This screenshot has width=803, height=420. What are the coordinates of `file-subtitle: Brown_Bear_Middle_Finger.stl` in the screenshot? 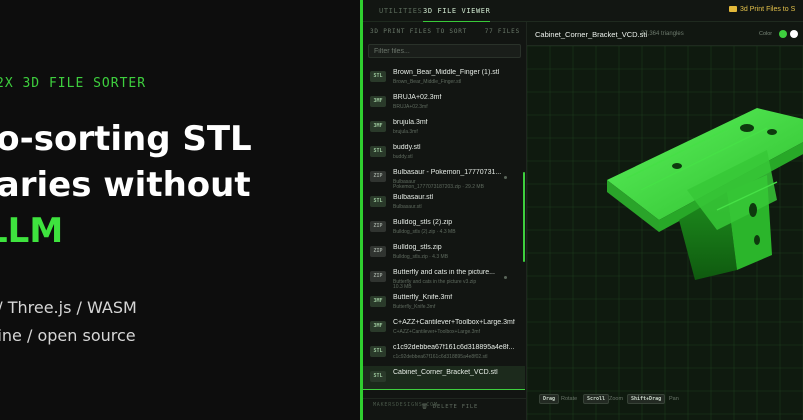 It's located at (427, 82).